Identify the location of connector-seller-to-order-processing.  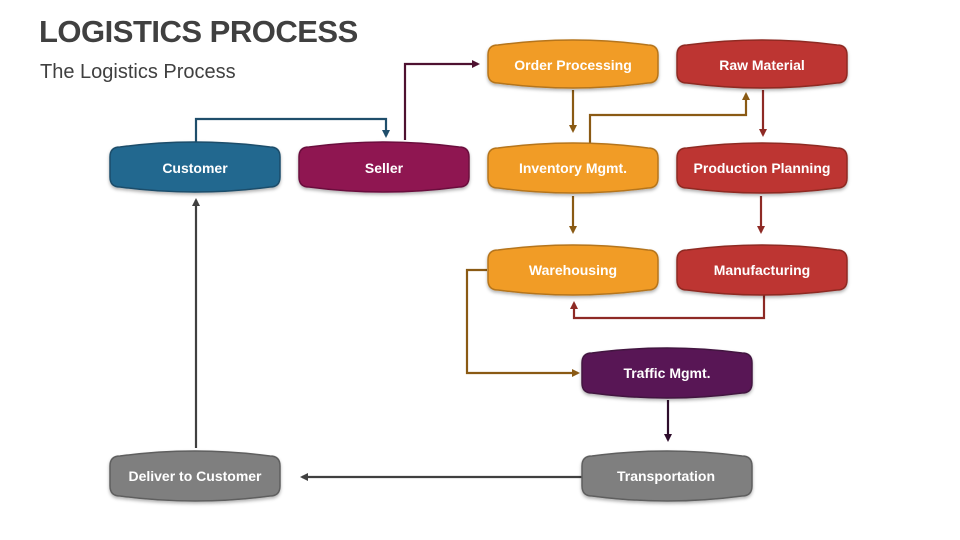
(441, 100).